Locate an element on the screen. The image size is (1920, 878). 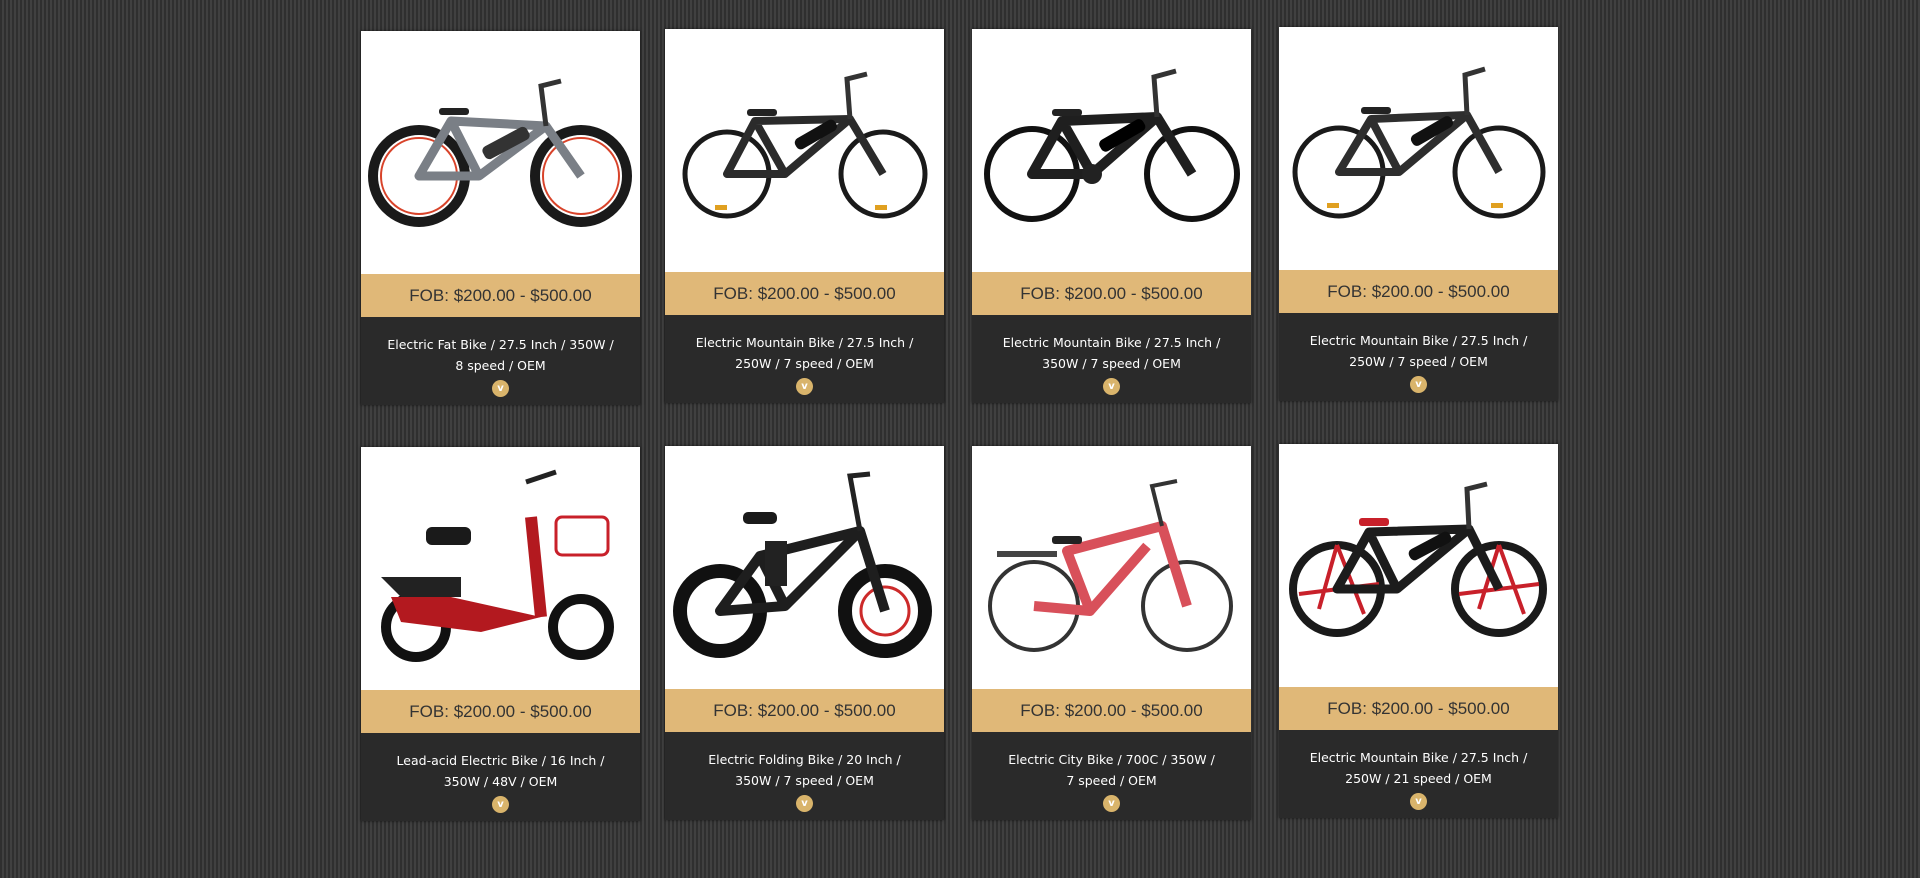
product-title-line-1: Lead-acid Electric Bike / 16 Inch / is located at coordinates (500, 760).